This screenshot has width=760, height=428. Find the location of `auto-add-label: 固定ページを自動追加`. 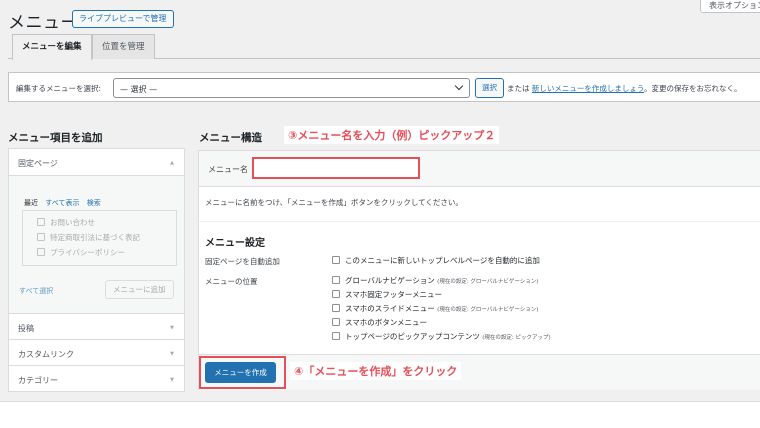

auto-add-label: 固定ページを自動追加 is located at coordinates (242, 261).